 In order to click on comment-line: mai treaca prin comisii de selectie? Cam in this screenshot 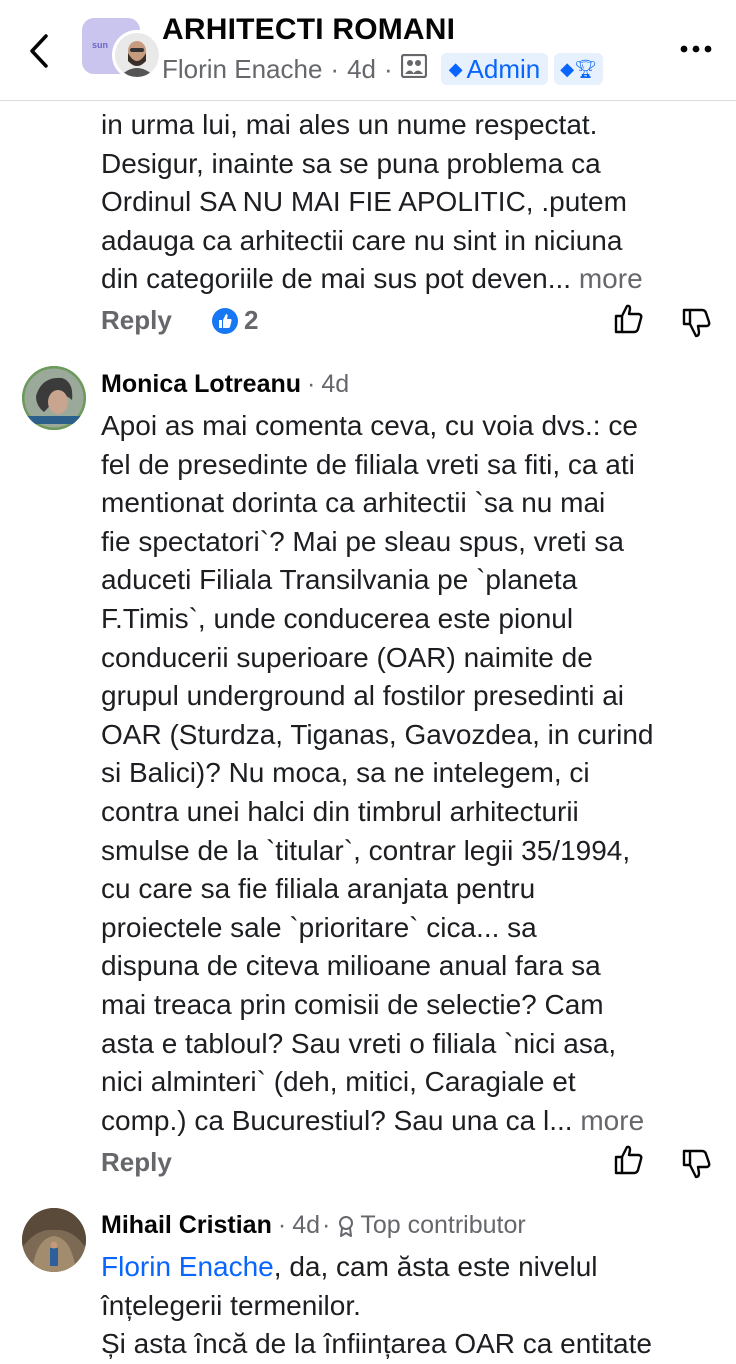, I will do `click(352, 1004)`.